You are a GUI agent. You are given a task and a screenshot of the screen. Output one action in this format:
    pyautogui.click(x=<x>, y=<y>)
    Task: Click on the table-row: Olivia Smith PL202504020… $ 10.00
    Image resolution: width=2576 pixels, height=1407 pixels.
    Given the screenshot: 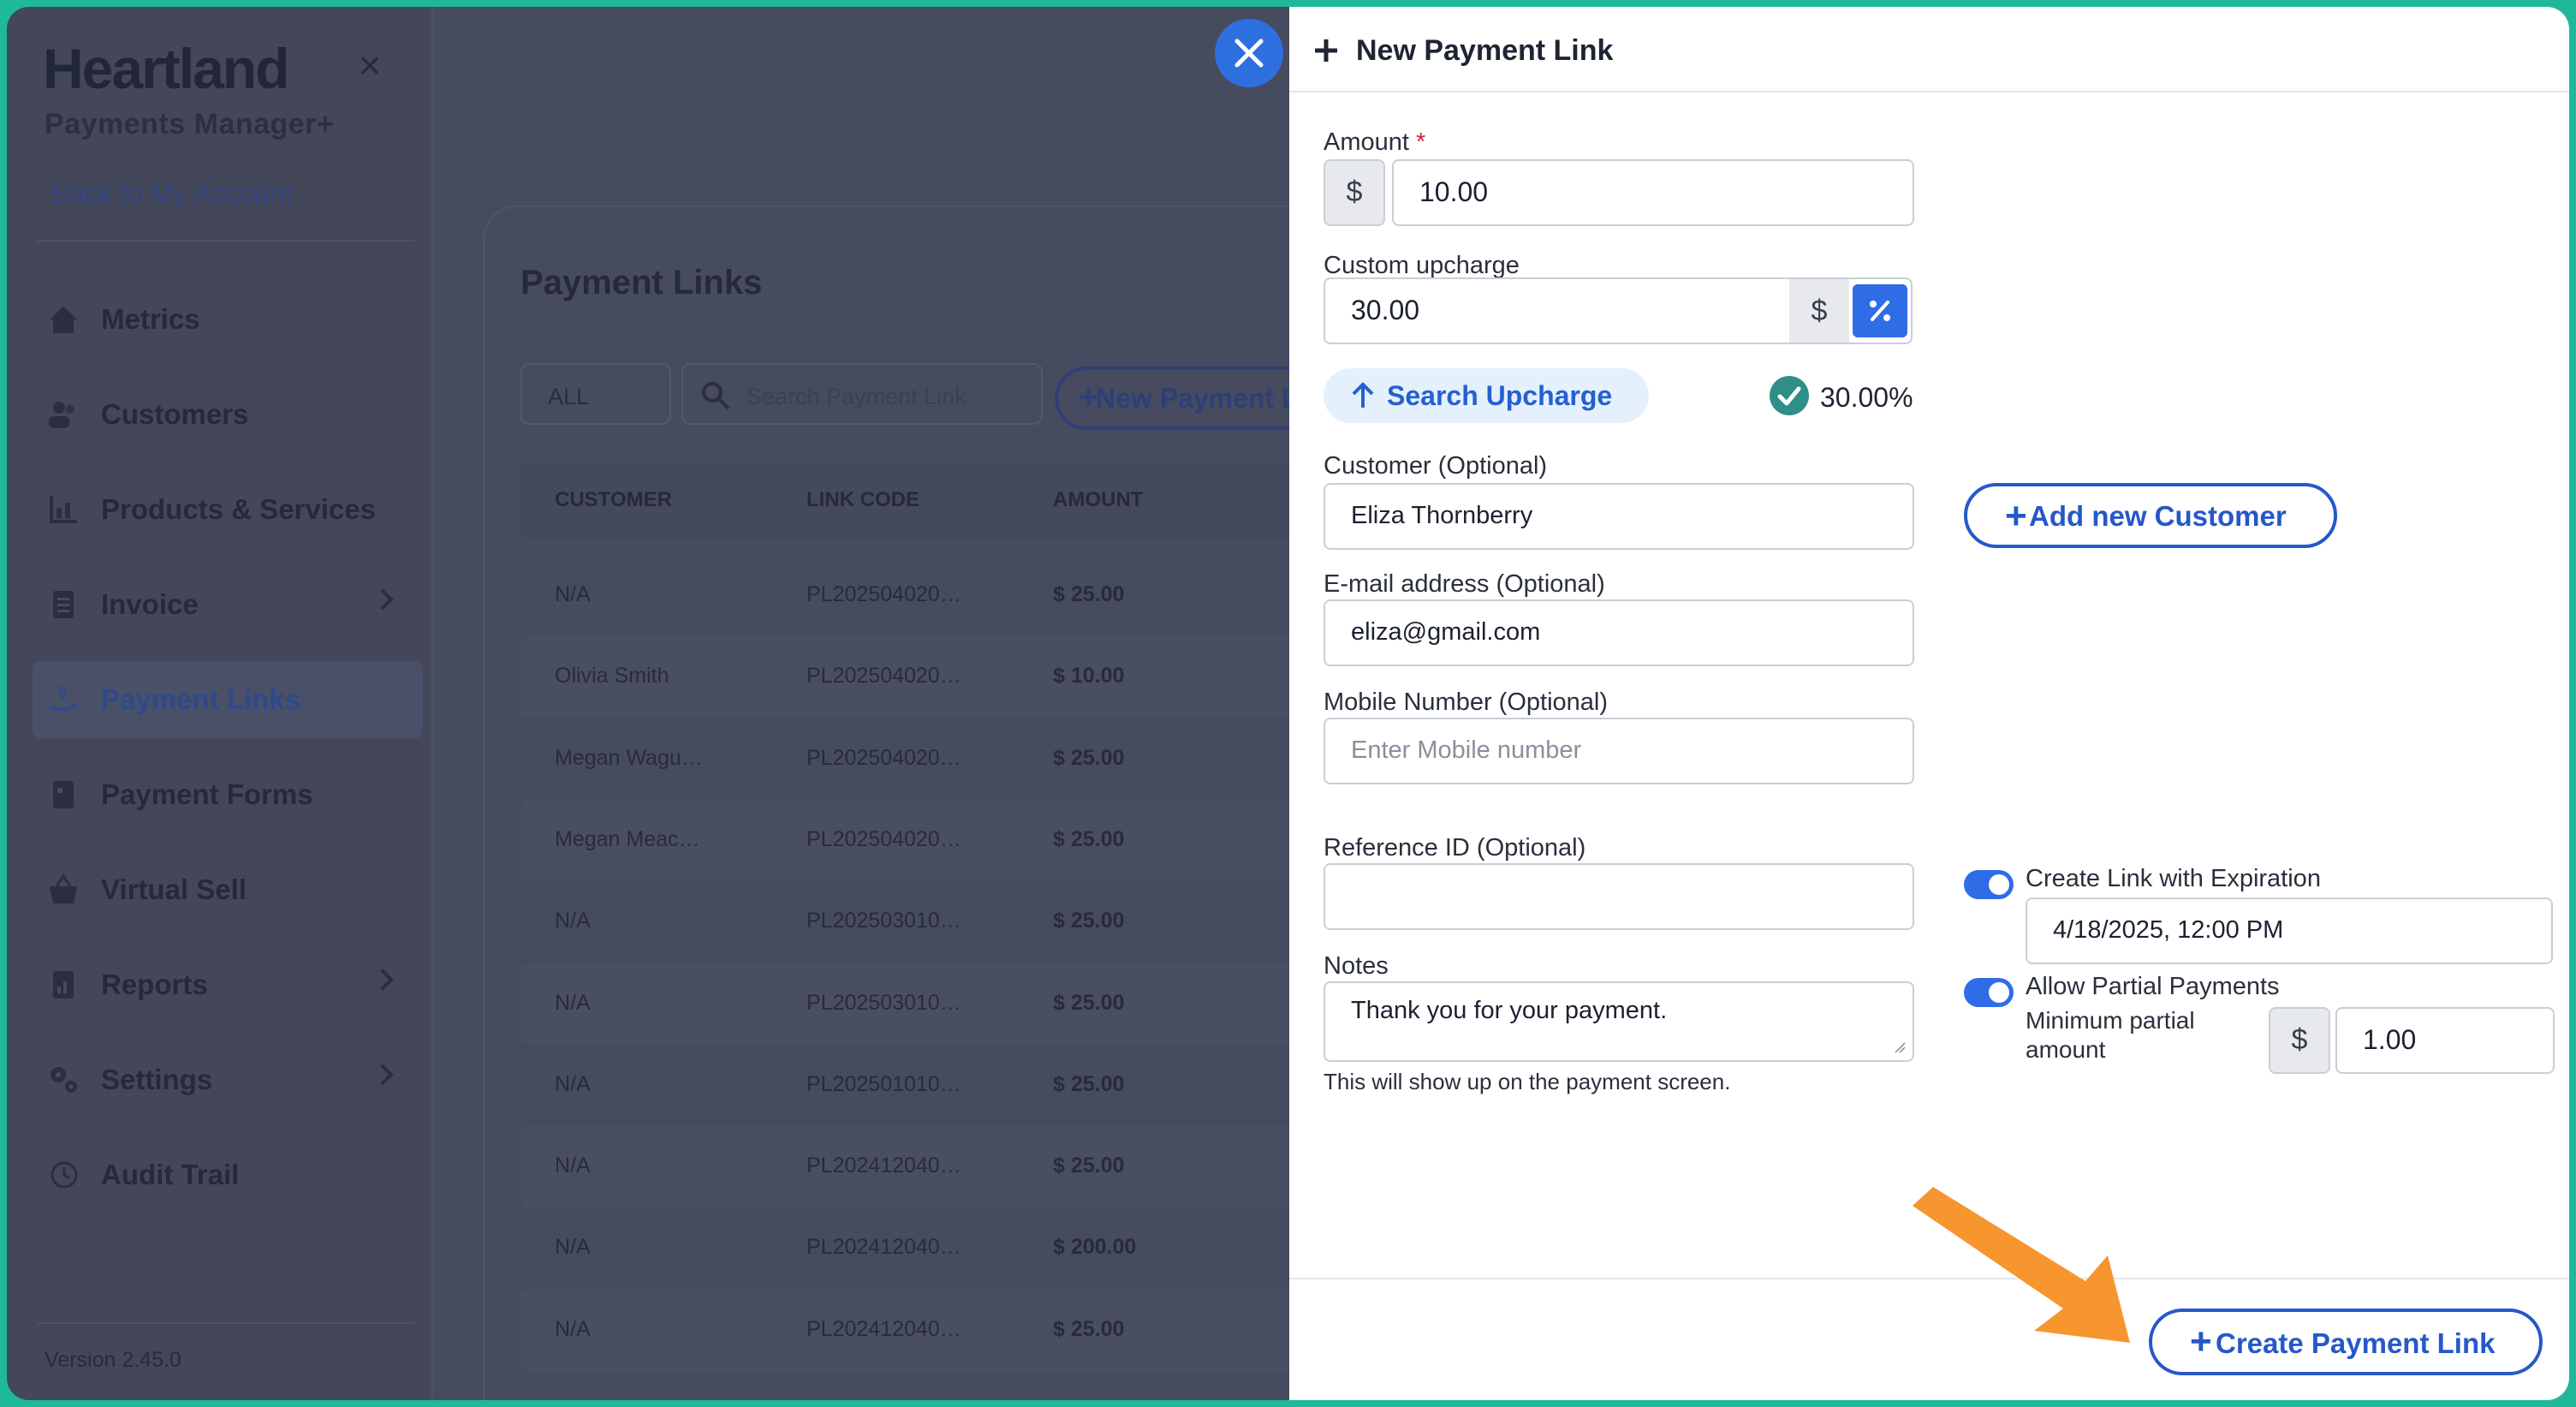 What is the action you would take?
    pyautogui.click(x=931, y=677)
    